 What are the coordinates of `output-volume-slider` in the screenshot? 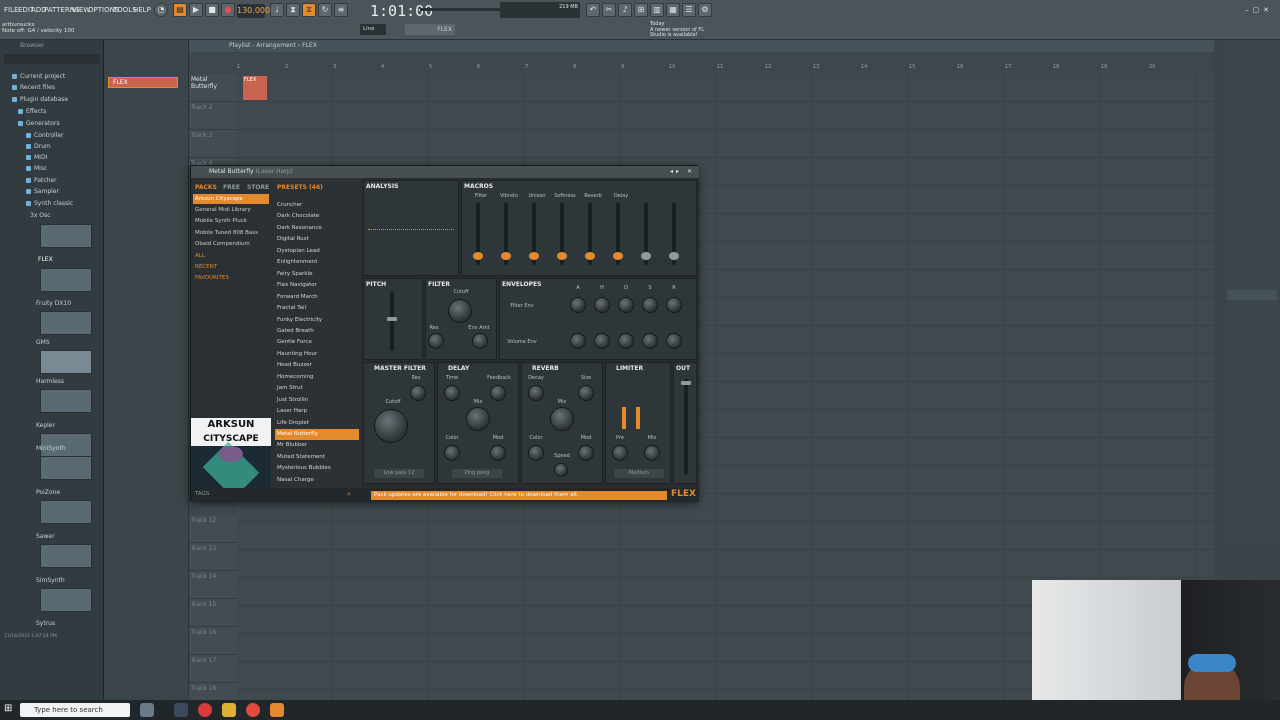 It's located at (686, 427).